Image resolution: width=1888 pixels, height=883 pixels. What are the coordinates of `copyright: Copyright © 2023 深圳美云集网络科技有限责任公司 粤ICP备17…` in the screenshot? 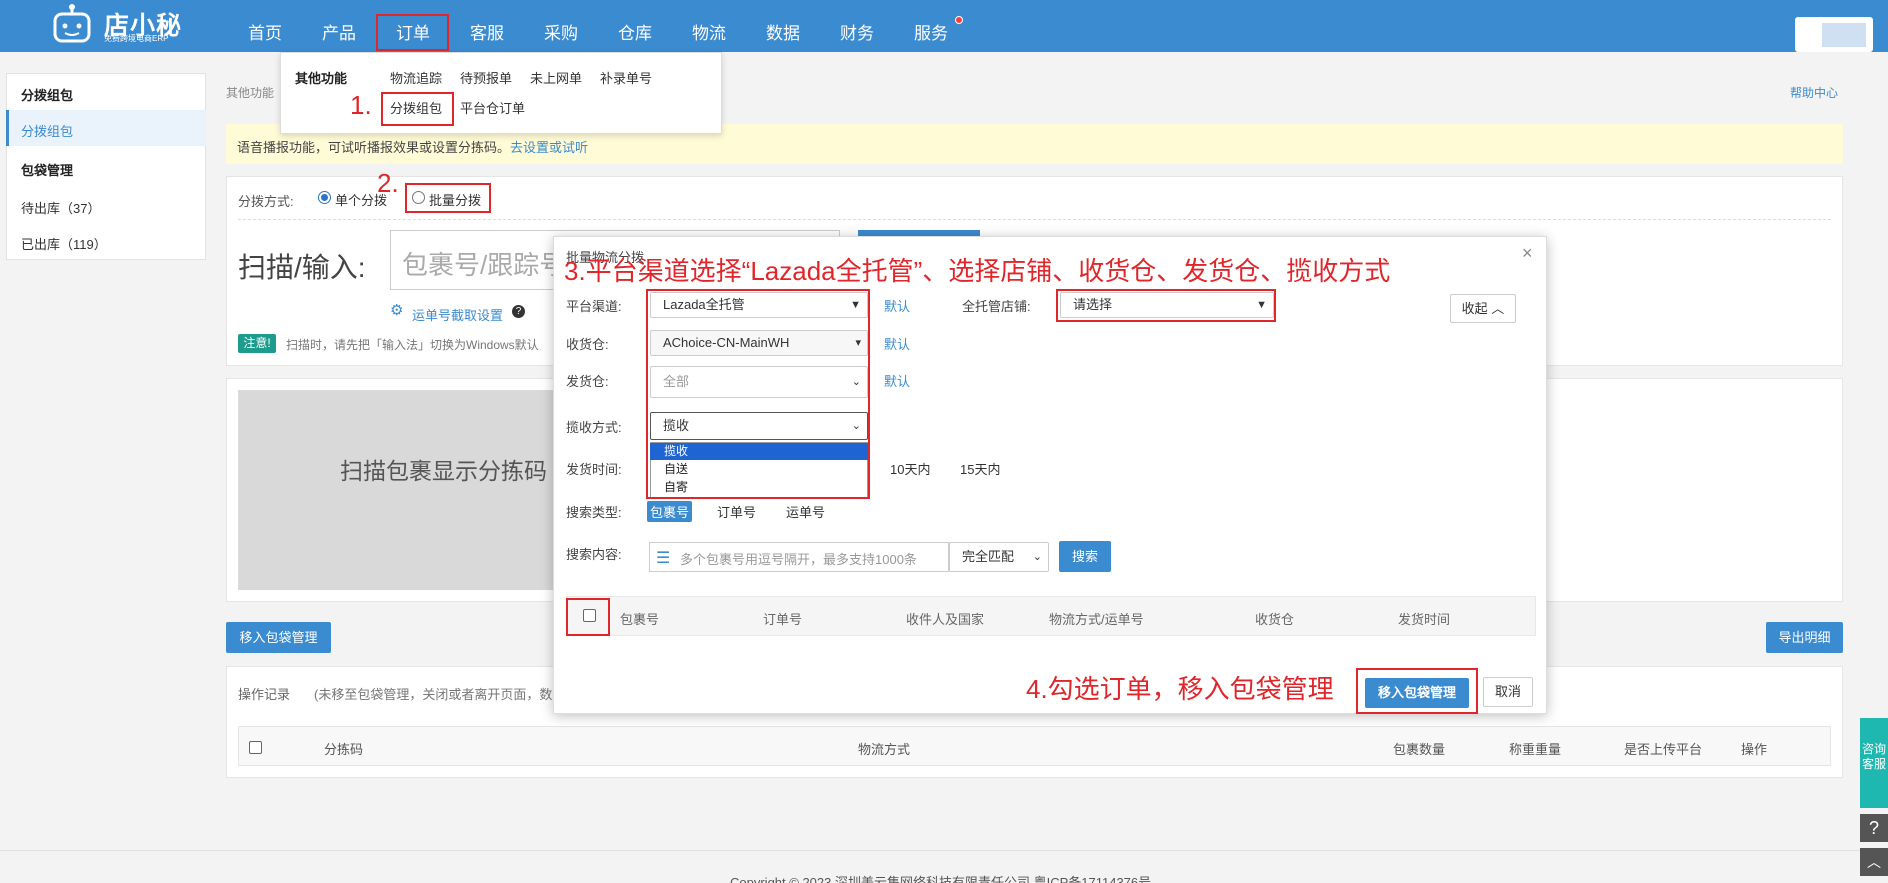 It's located at (941, 879).